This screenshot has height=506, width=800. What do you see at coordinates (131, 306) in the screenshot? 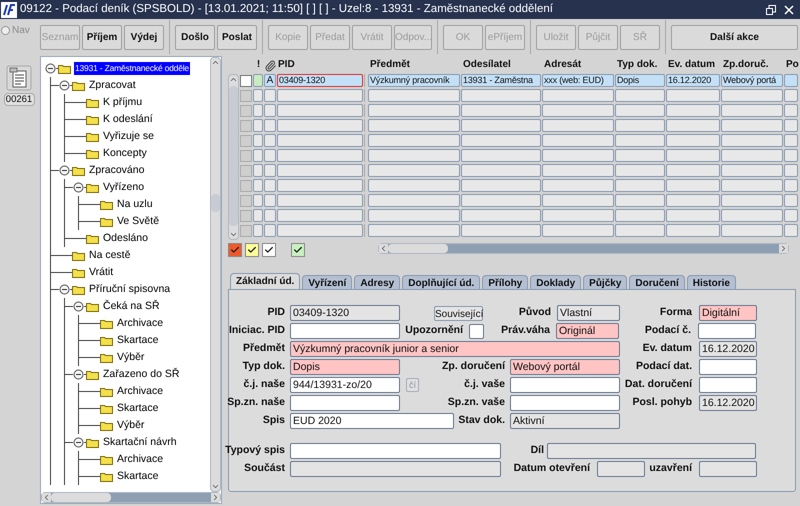
I see `tree-item: Čeká na SŘ` at bounding box center [131, 306].